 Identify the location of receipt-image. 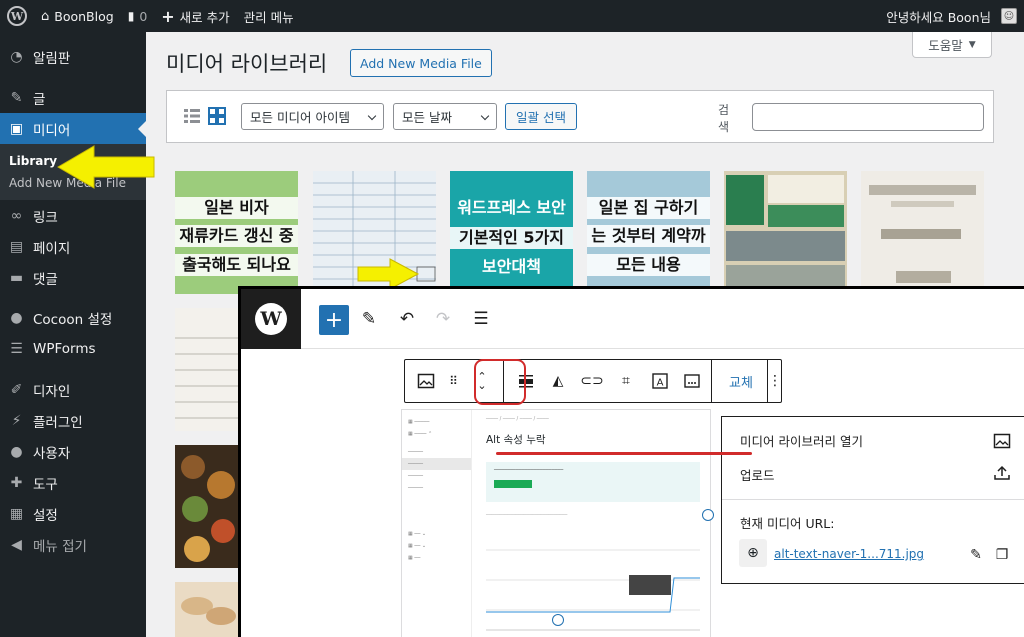
(922, 232).